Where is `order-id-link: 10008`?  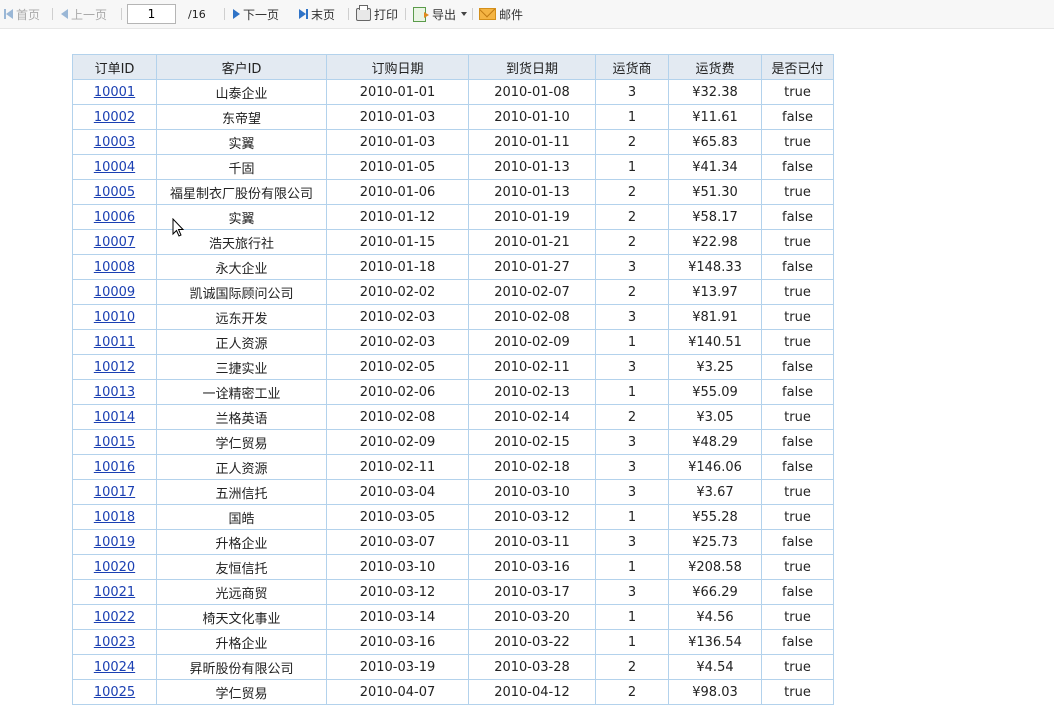
order-id-link: 10008 is located at coordinates (114, 267).